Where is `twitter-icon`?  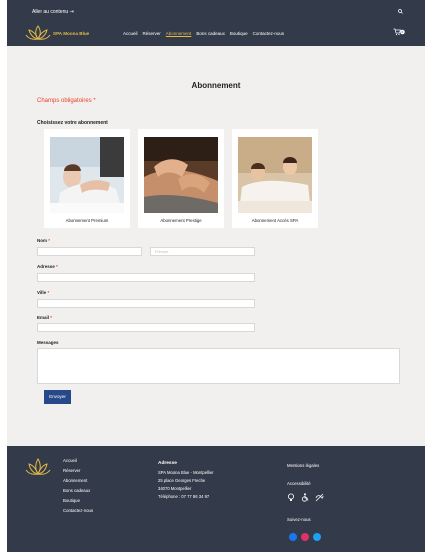
twitter-icon is located at coordinates (317, 537).